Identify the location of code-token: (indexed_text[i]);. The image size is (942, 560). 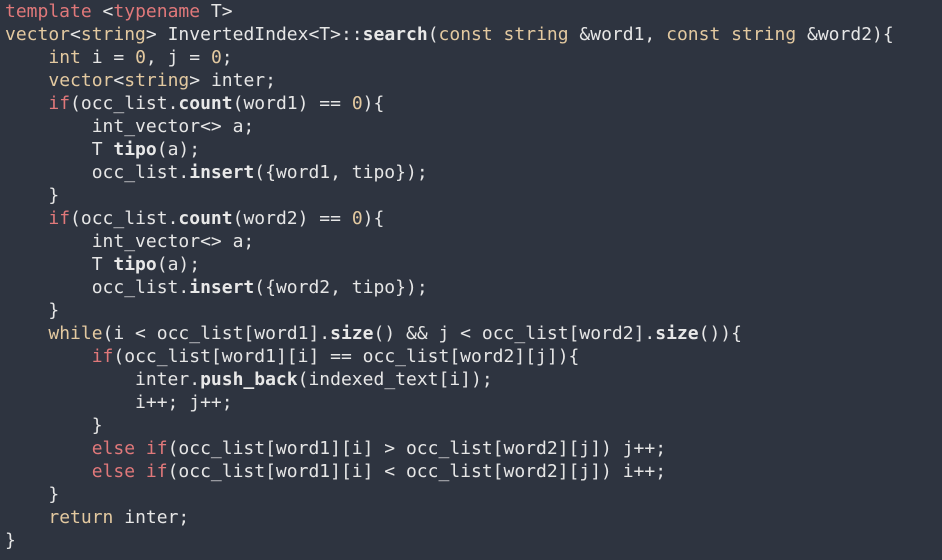
(395, 379).